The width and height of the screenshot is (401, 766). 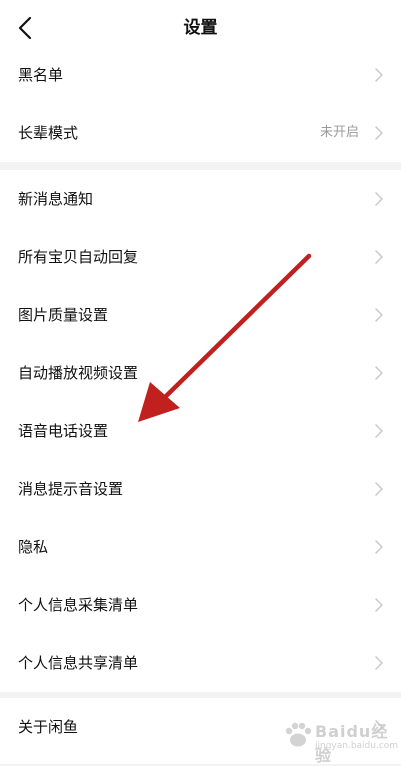 What do you see at coordinates (200, 315) in the screenshot?
I see `settings-item-image-quality: 图片质量设置` at bounding box center [200, 315].